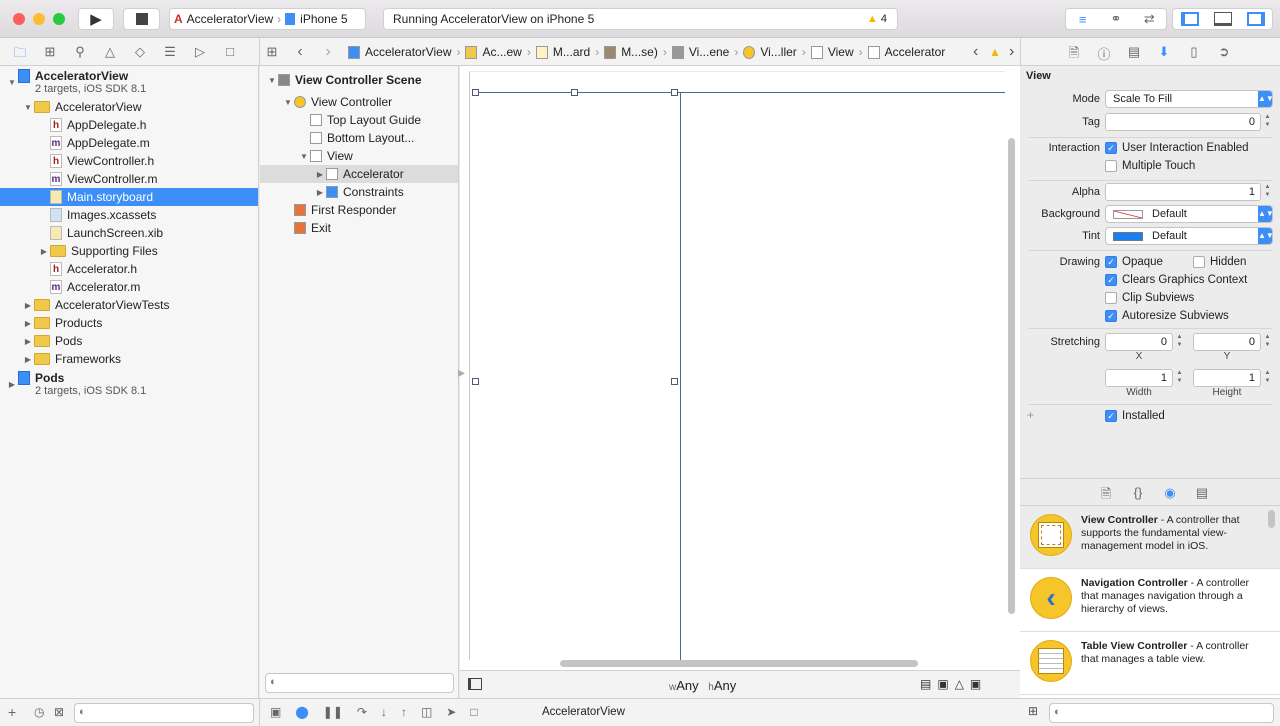 The height and width of the screenshot is (726, 1280). Describe the element at coordinates (1183, 122) in the screenshot. I see `tag-field: 0` at that location.